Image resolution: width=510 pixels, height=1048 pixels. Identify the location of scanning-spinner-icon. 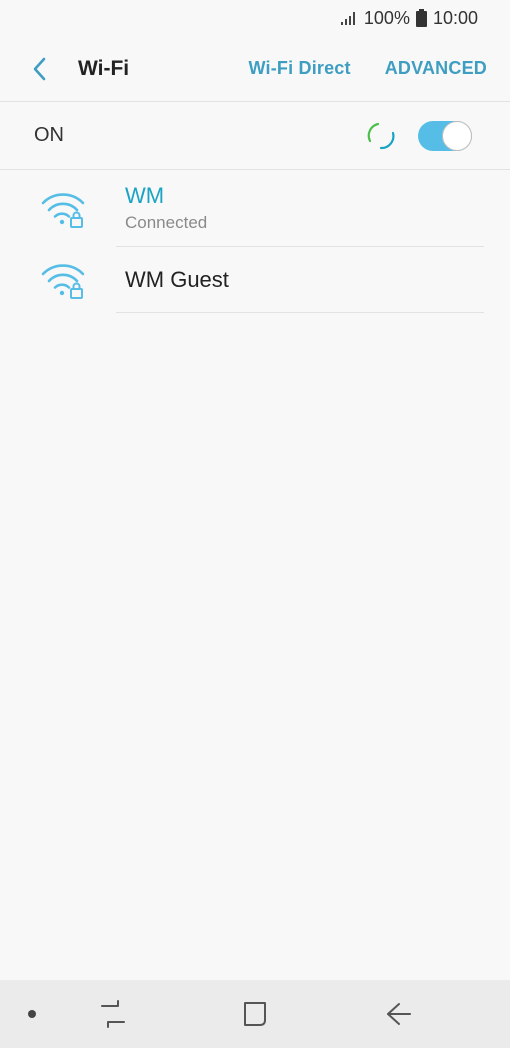
(381, 135).